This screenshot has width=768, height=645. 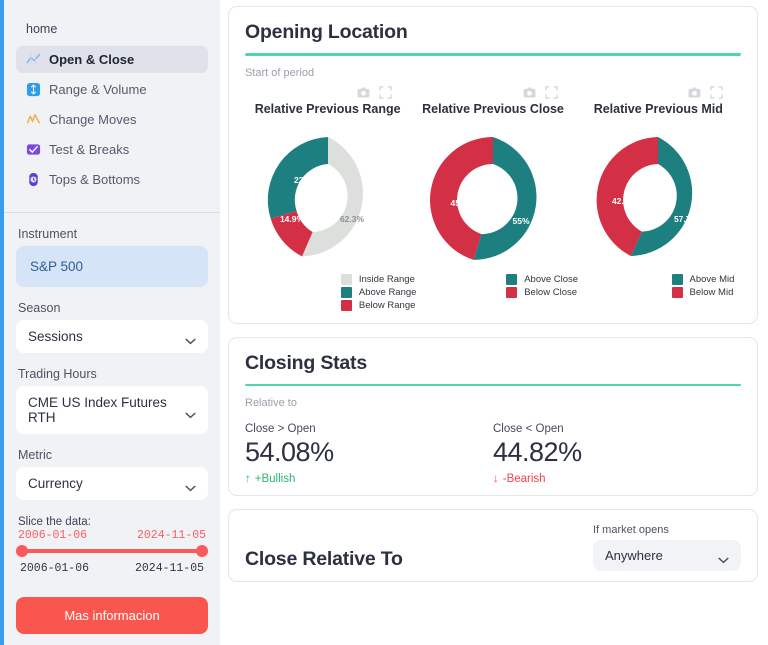 I want to click on legend-item: Above Range, so click(x=378, y=292).